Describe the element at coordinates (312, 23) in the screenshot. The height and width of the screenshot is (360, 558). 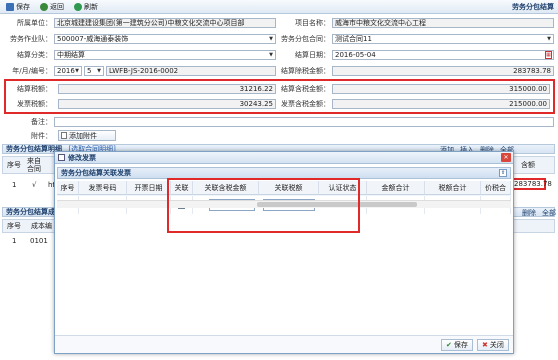
I see `project-label: 项目名称：` at that location.